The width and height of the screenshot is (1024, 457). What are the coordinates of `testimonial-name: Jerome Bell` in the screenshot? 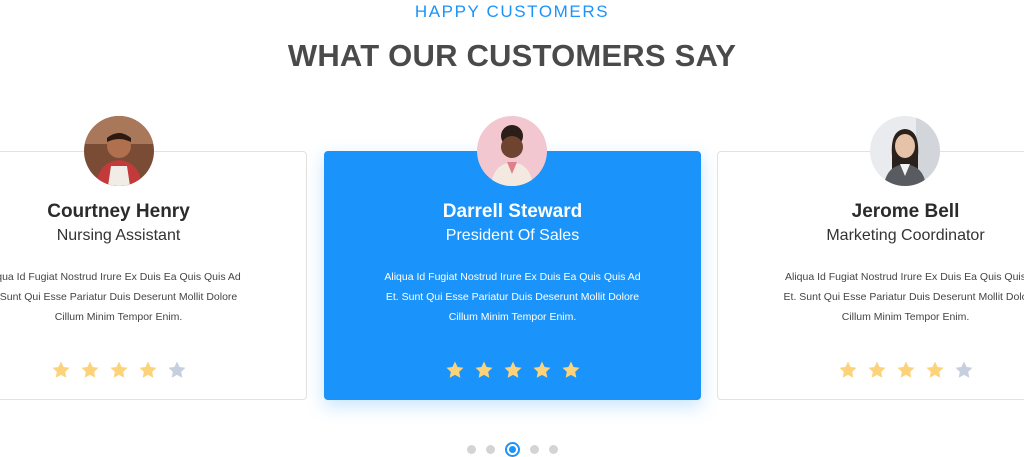 It's located at (905, 211).